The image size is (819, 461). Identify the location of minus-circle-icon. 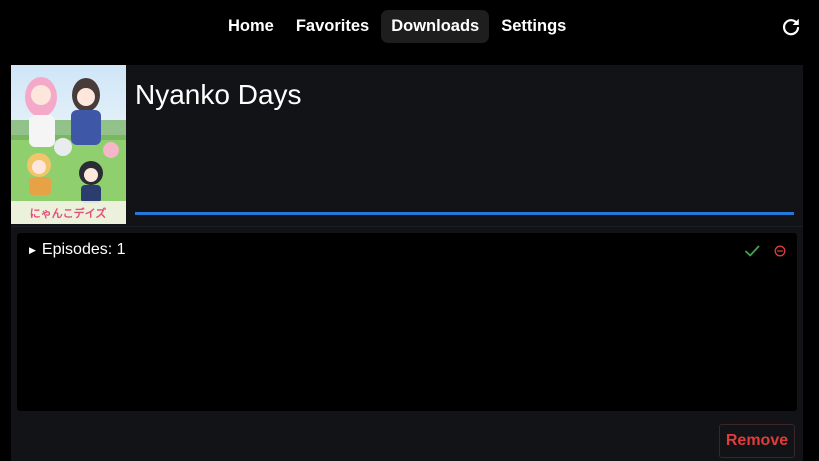
(780, 250).